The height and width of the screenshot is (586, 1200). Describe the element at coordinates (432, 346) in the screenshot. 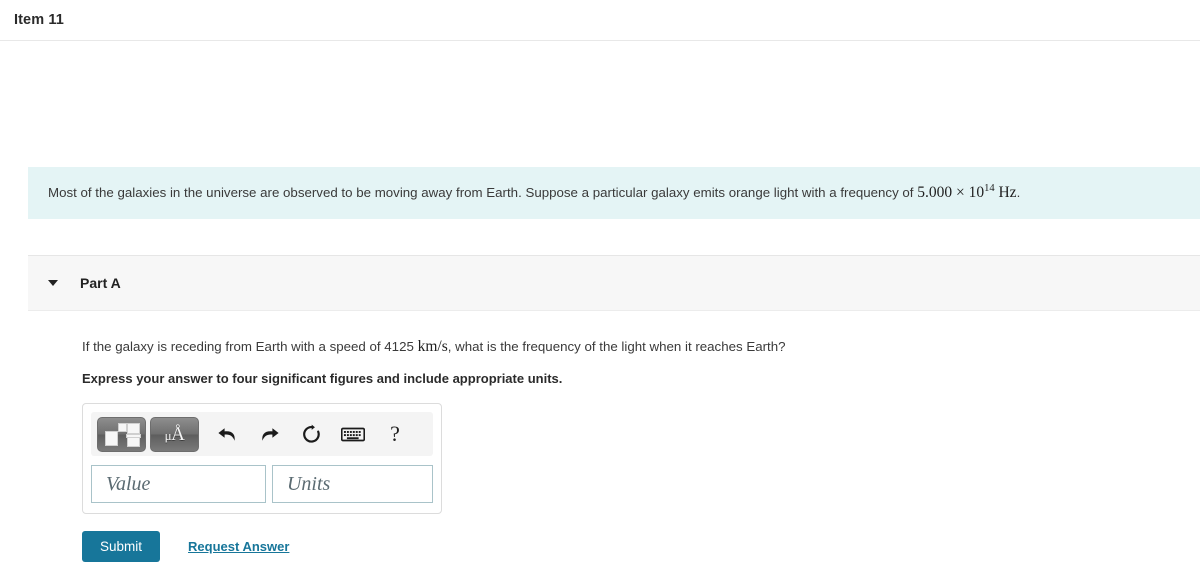

I see `speed-unit-math: km/s` at that location.